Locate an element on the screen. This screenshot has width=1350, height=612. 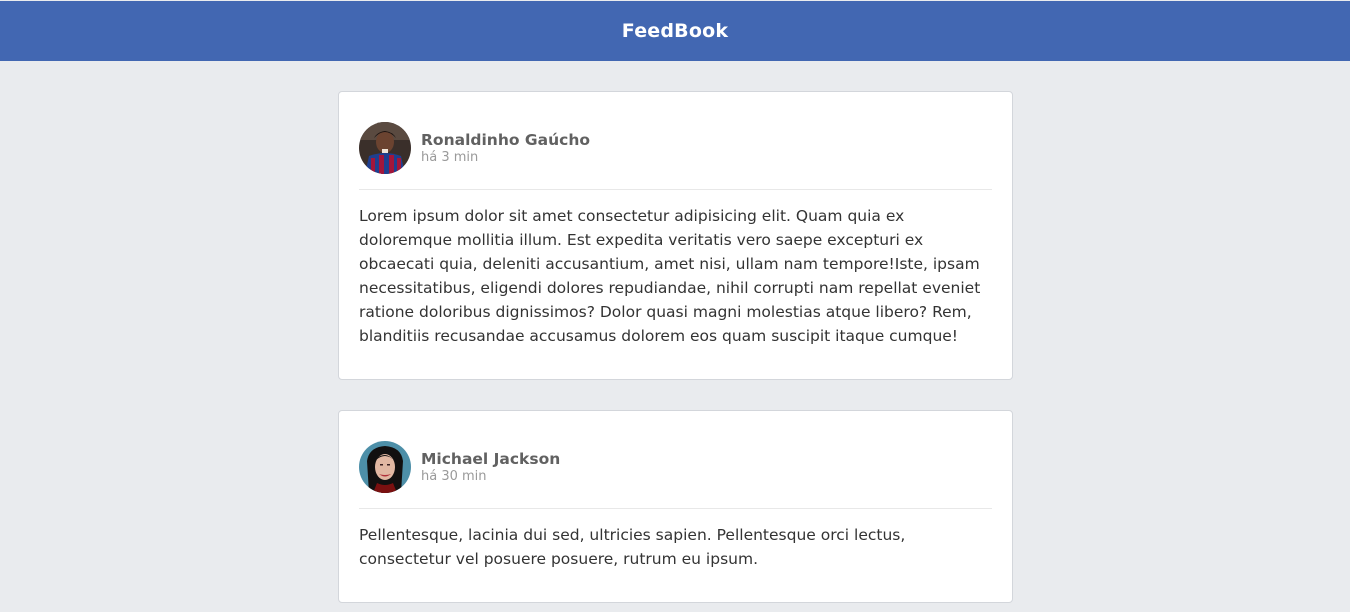
post-timestamp: há 3 min is located at coordinates (450, 157).